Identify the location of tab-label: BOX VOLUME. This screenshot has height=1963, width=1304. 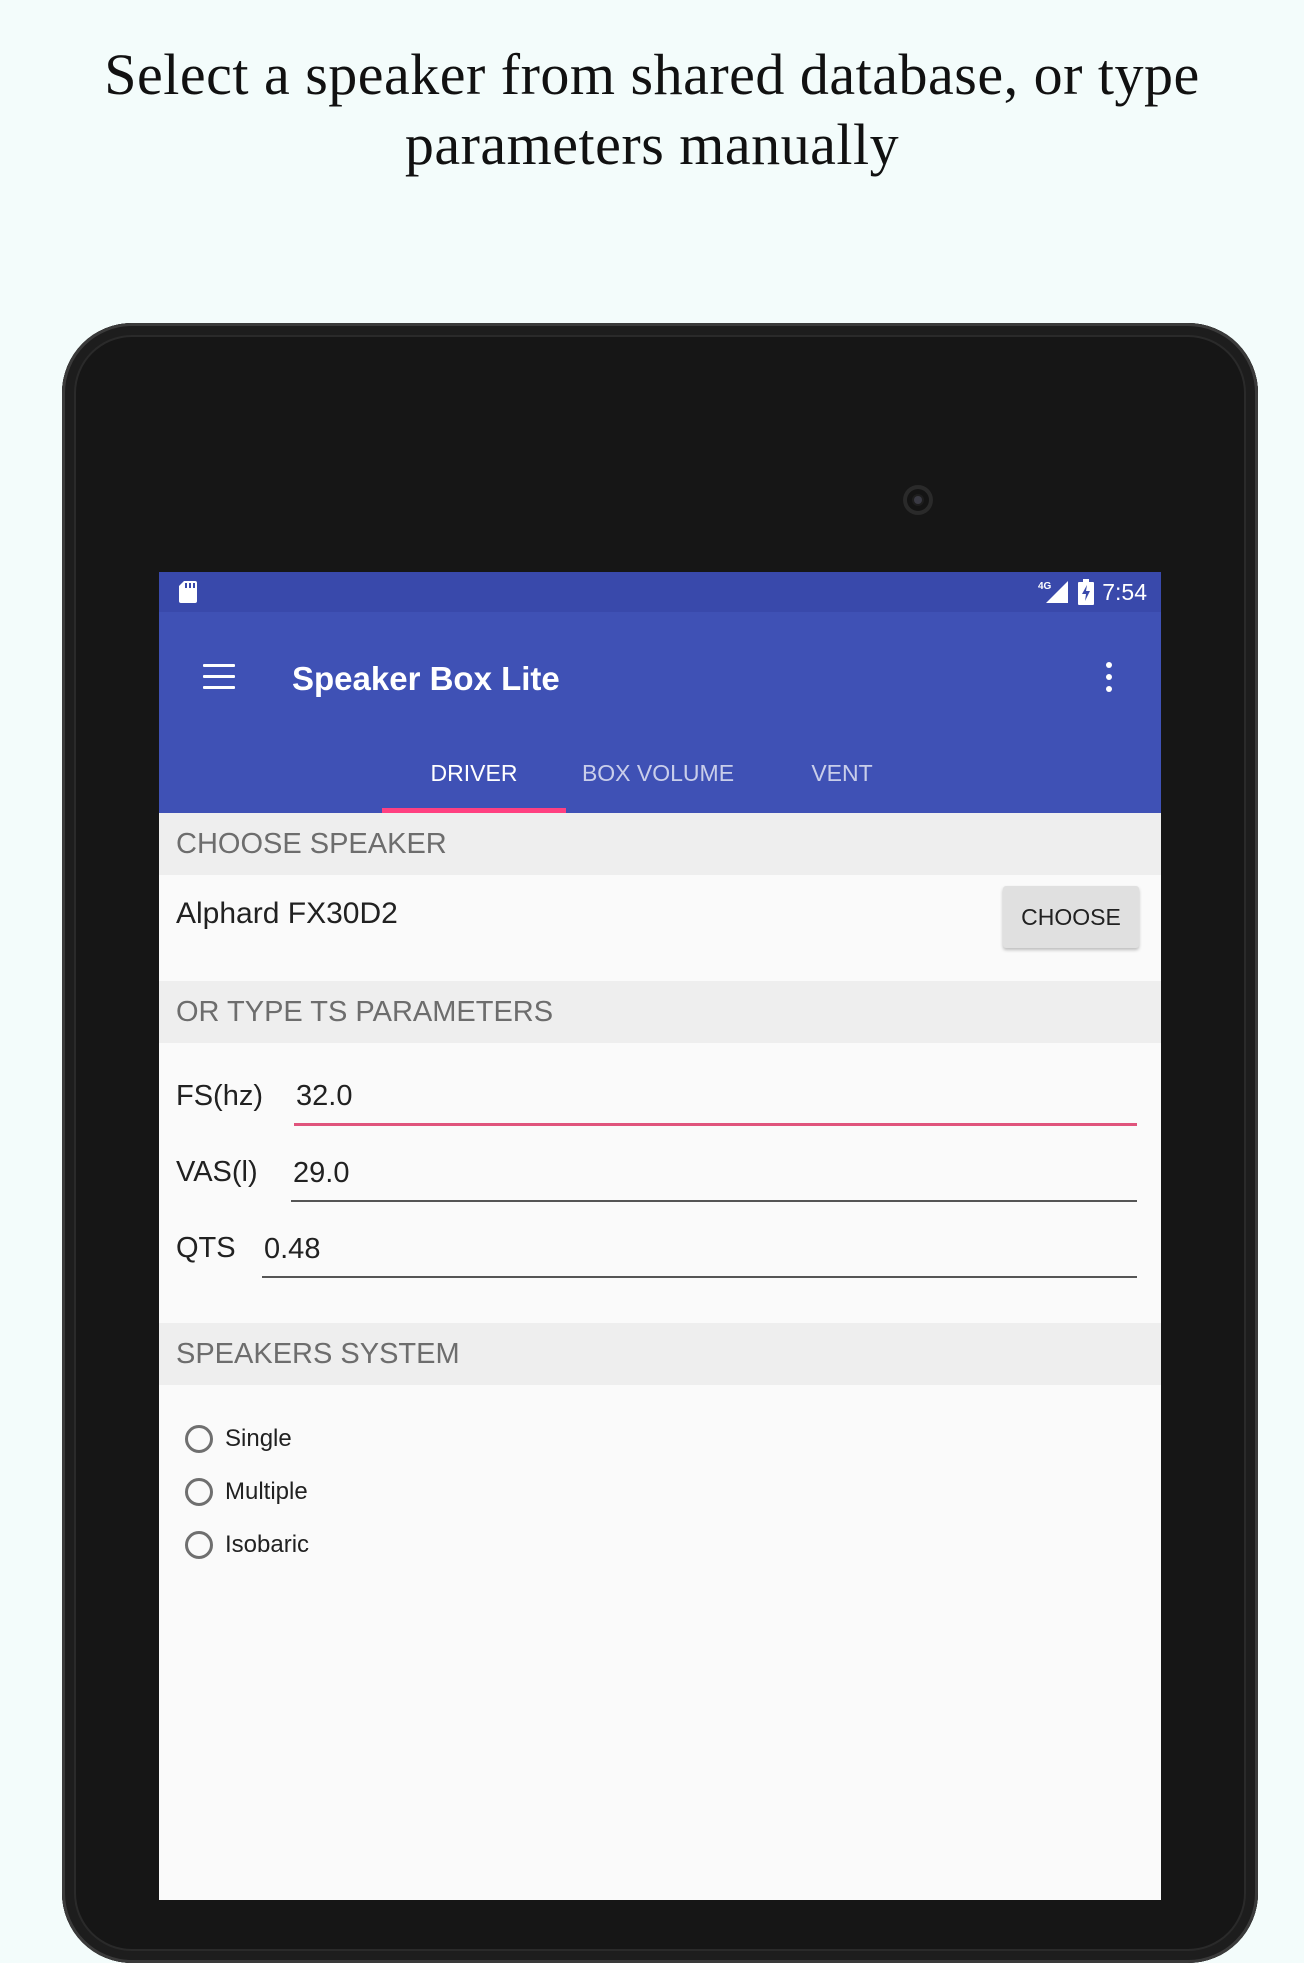
(658, 773).